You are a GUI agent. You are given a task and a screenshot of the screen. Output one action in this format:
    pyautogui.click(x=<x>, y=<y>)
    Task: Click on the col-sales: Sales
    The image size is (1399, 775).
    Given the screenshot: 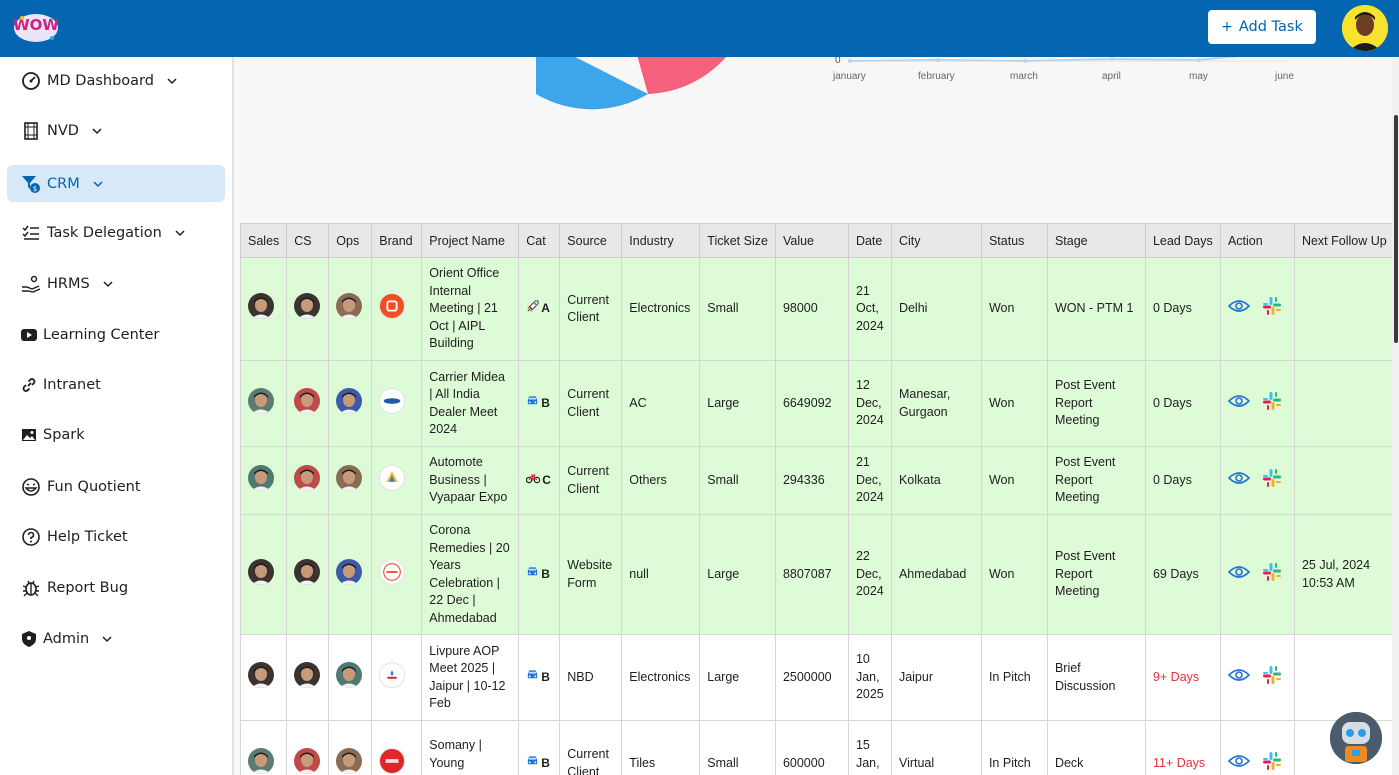 What is the action you would take?
    pyautogui.click(x=263, y=240)
    